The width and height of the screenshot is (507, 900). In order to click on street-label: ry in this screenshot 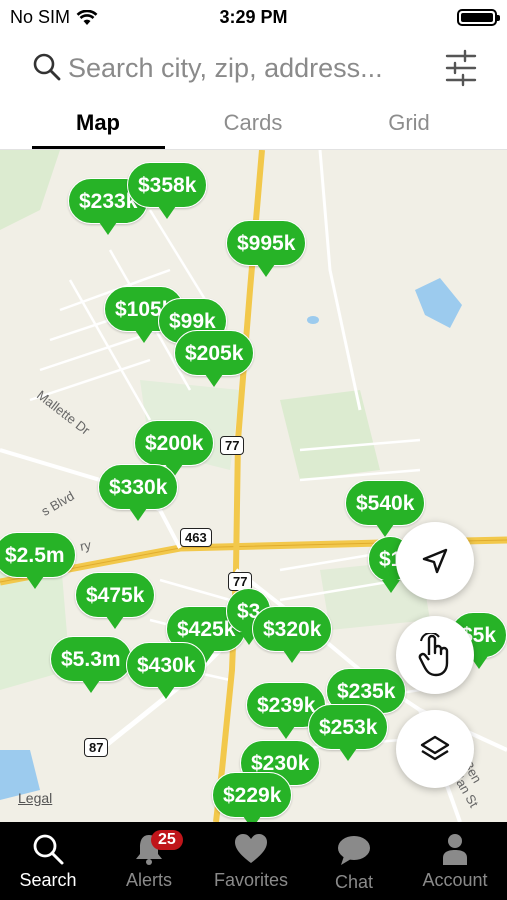, I will do `click(85, 545)`.